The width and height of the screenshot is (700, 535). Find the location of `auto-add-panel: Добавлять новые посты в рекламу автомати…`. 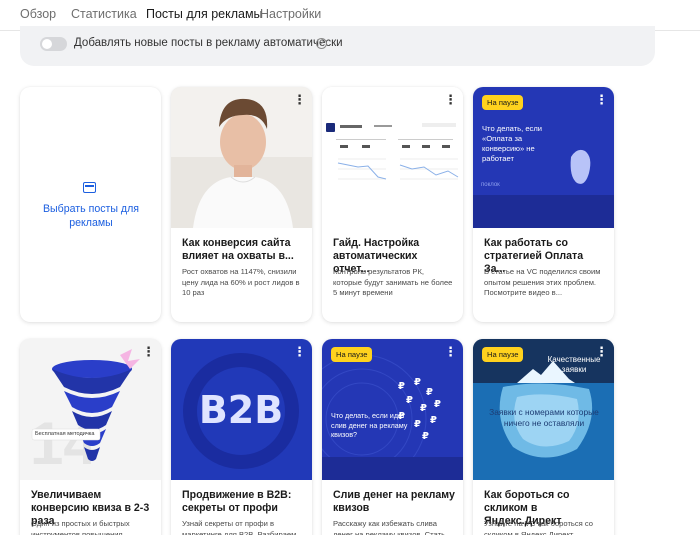

auto-add-panel: Добавлять новые посты в рекламу автомати… is located at coordinates (337, 46).